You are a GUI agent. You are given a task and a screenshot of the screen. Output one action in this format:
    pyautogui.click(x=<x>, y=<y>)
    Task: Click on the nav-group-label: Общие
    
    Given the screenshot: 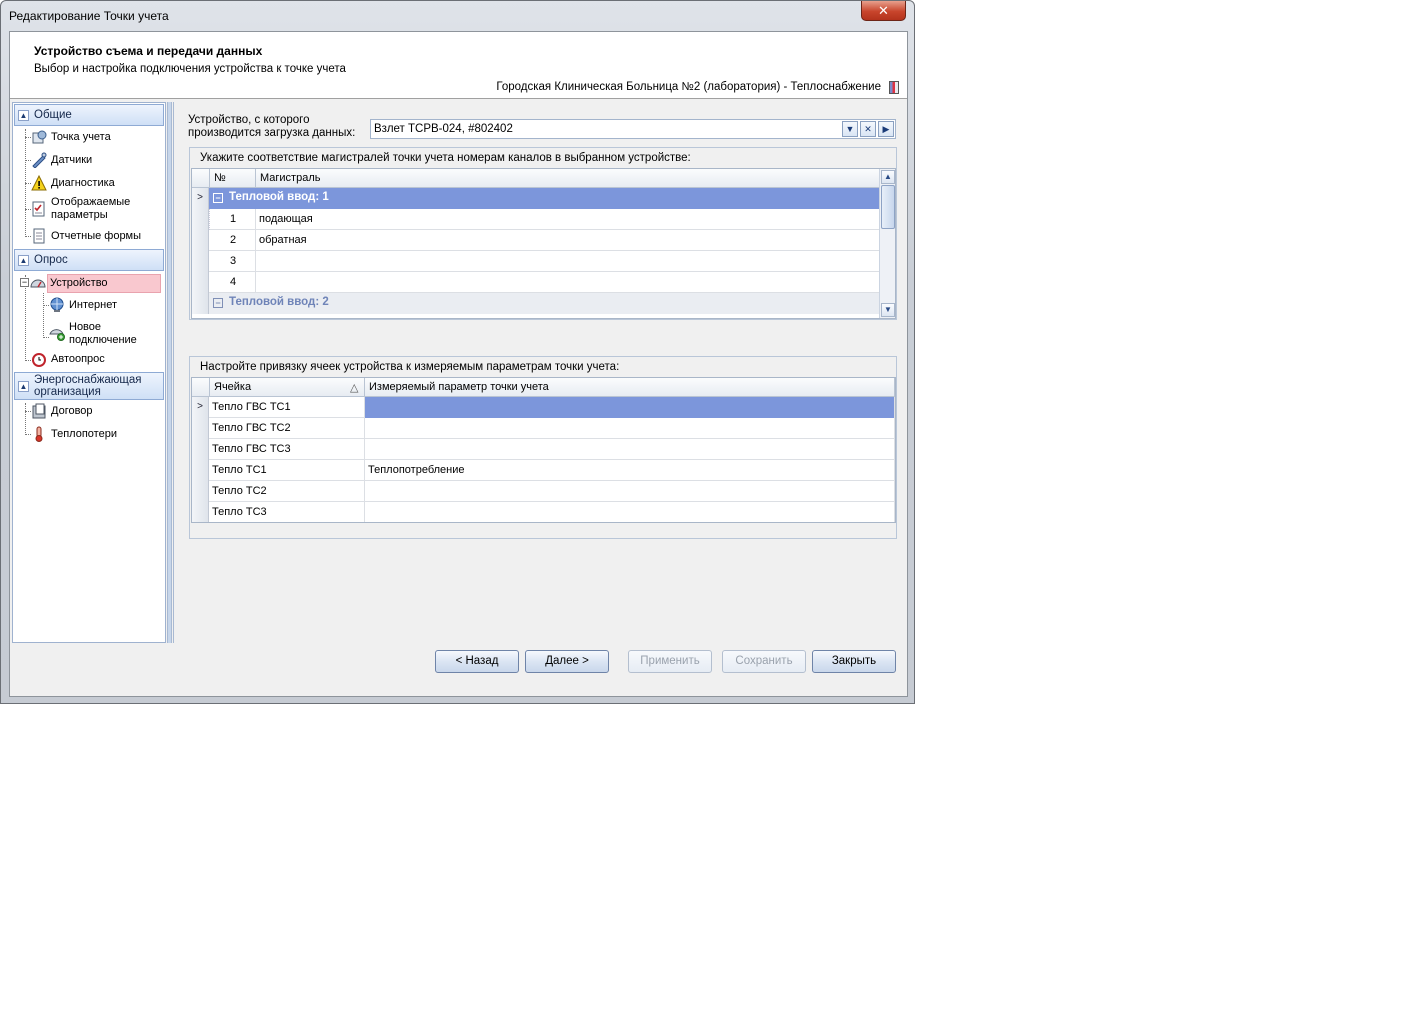 What is the action you would take?
    pyautogui.click(x=53, y=115)
    